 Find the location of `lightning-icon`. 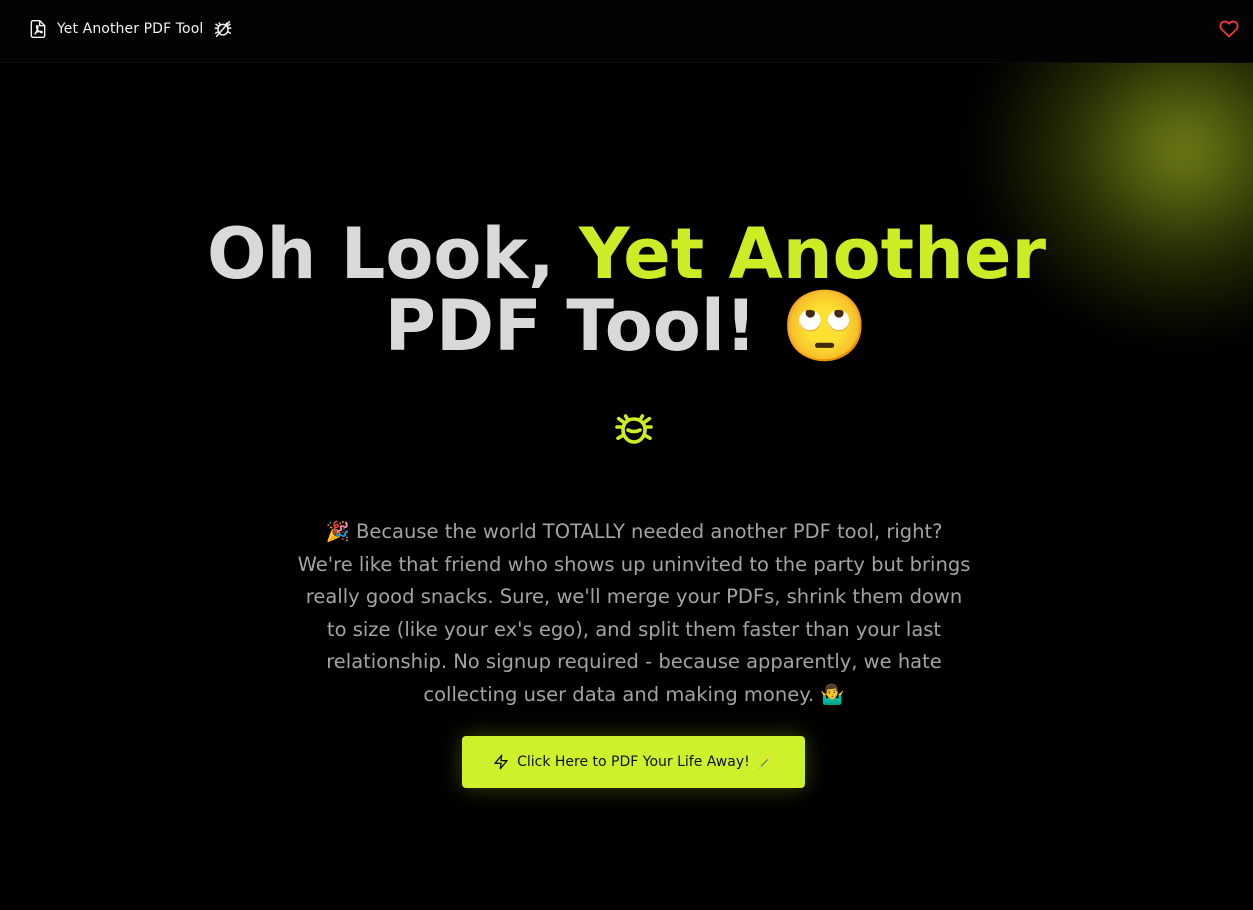

lightning-icon is located at coordinates (501, 762).